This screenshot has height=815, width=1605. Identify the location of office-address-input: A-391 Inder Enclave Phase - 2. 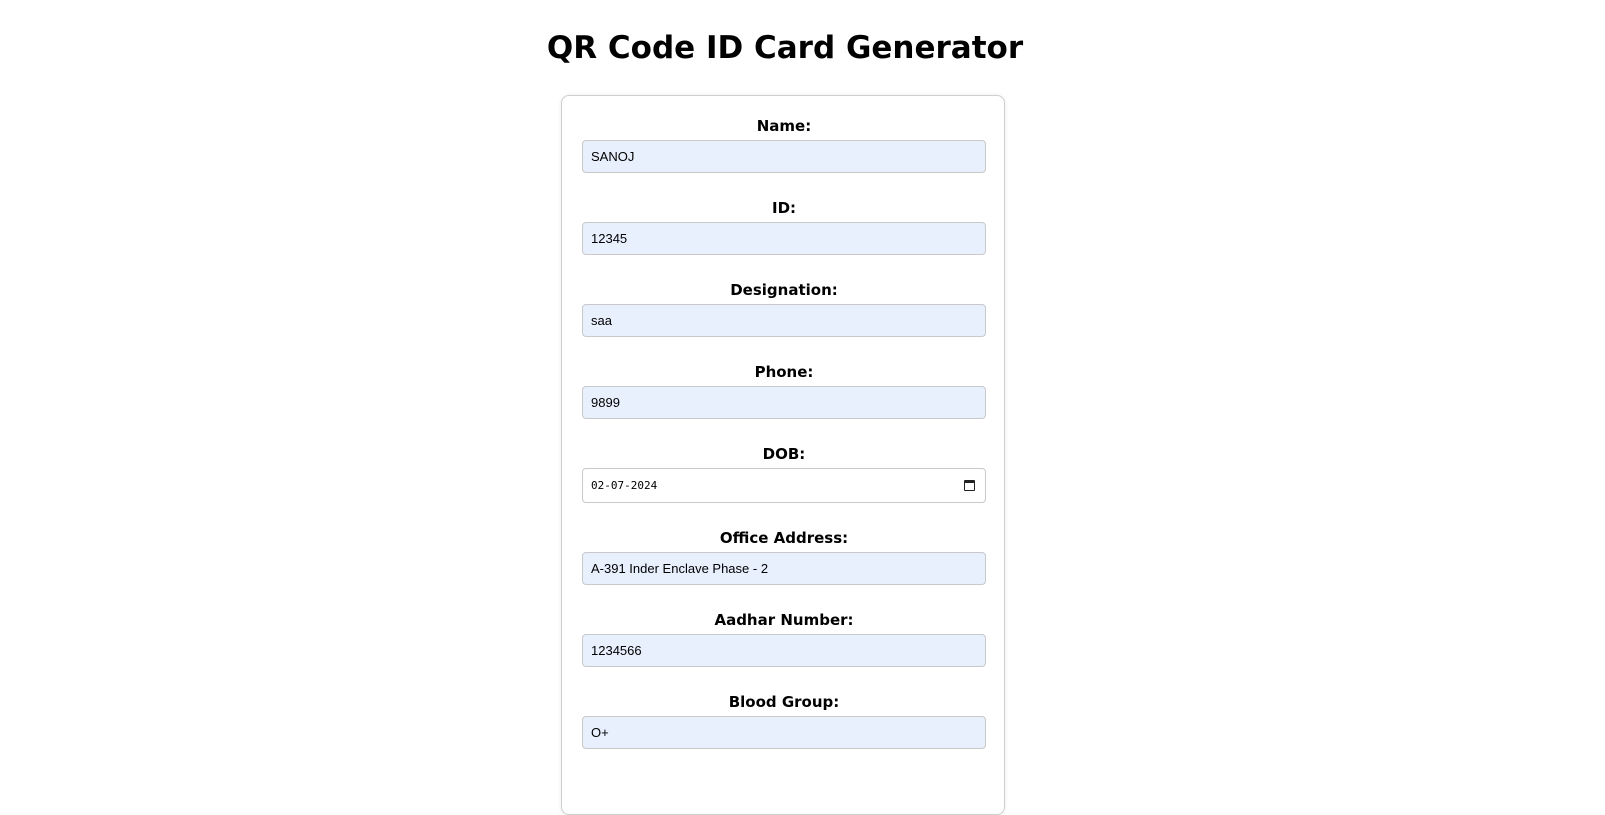
(784, 568).